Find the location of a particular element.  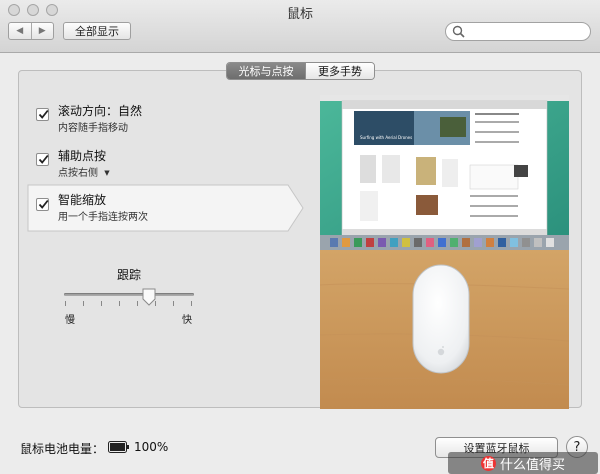

preview-site-heading: Surfing with Aerial Drones is located at coordinates (386, 137).